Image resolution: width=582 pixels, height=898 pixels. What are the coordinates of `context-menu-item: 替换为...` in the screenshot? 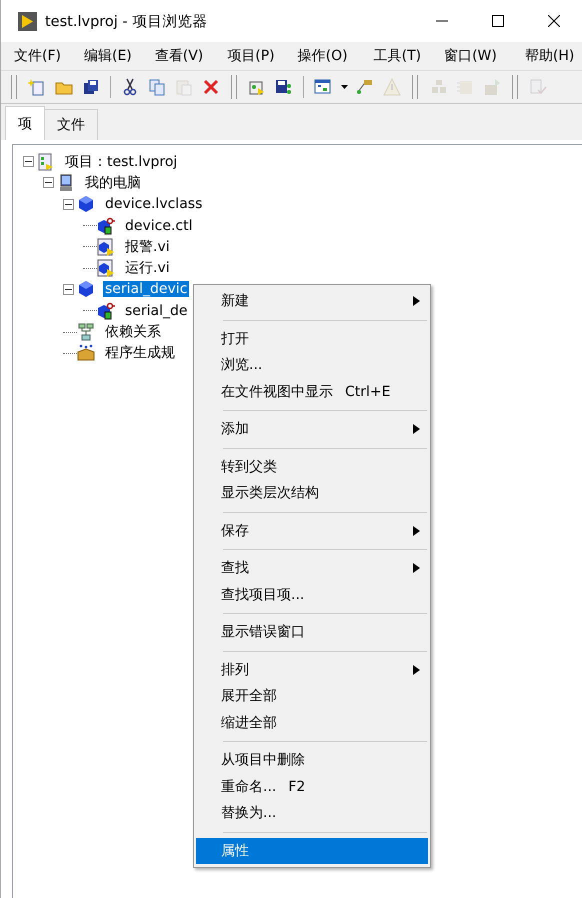 It's located at (312, 813).